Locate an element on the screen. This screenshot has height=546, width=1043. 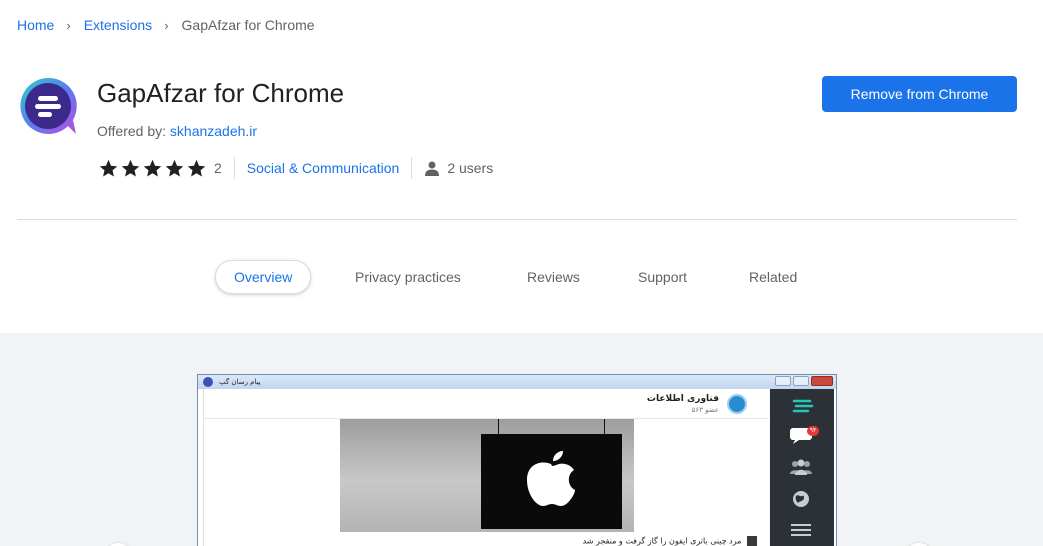
app-logo-icon is located at coordinates (208, 382).